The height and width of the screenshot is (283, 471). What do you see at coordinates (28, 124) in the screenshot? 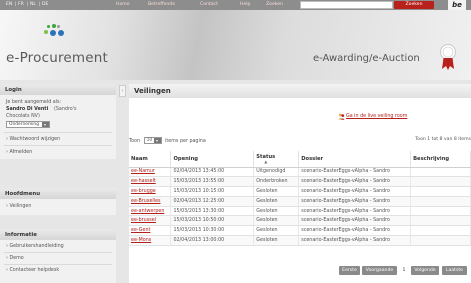
I see `role-select: Onderneming` at bounding box center [28, 124].